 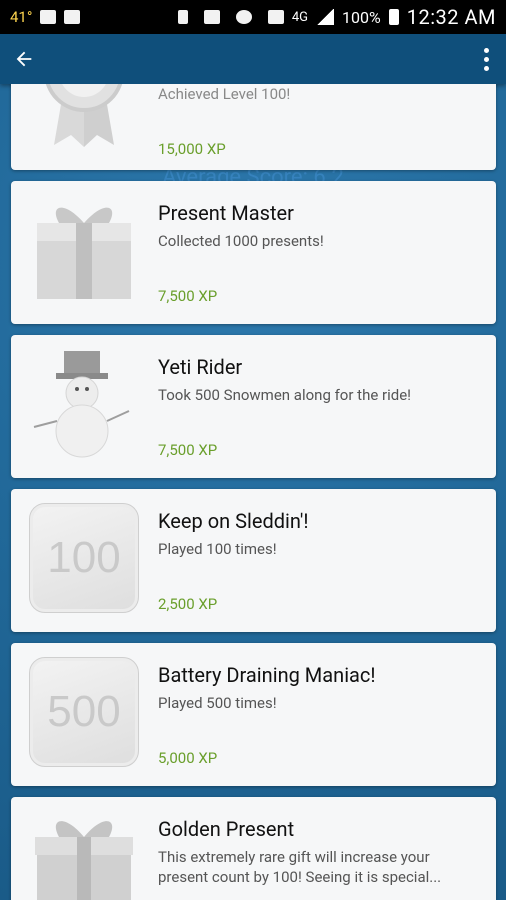 I want to click on gift-icon, so click(x=84, y=250).